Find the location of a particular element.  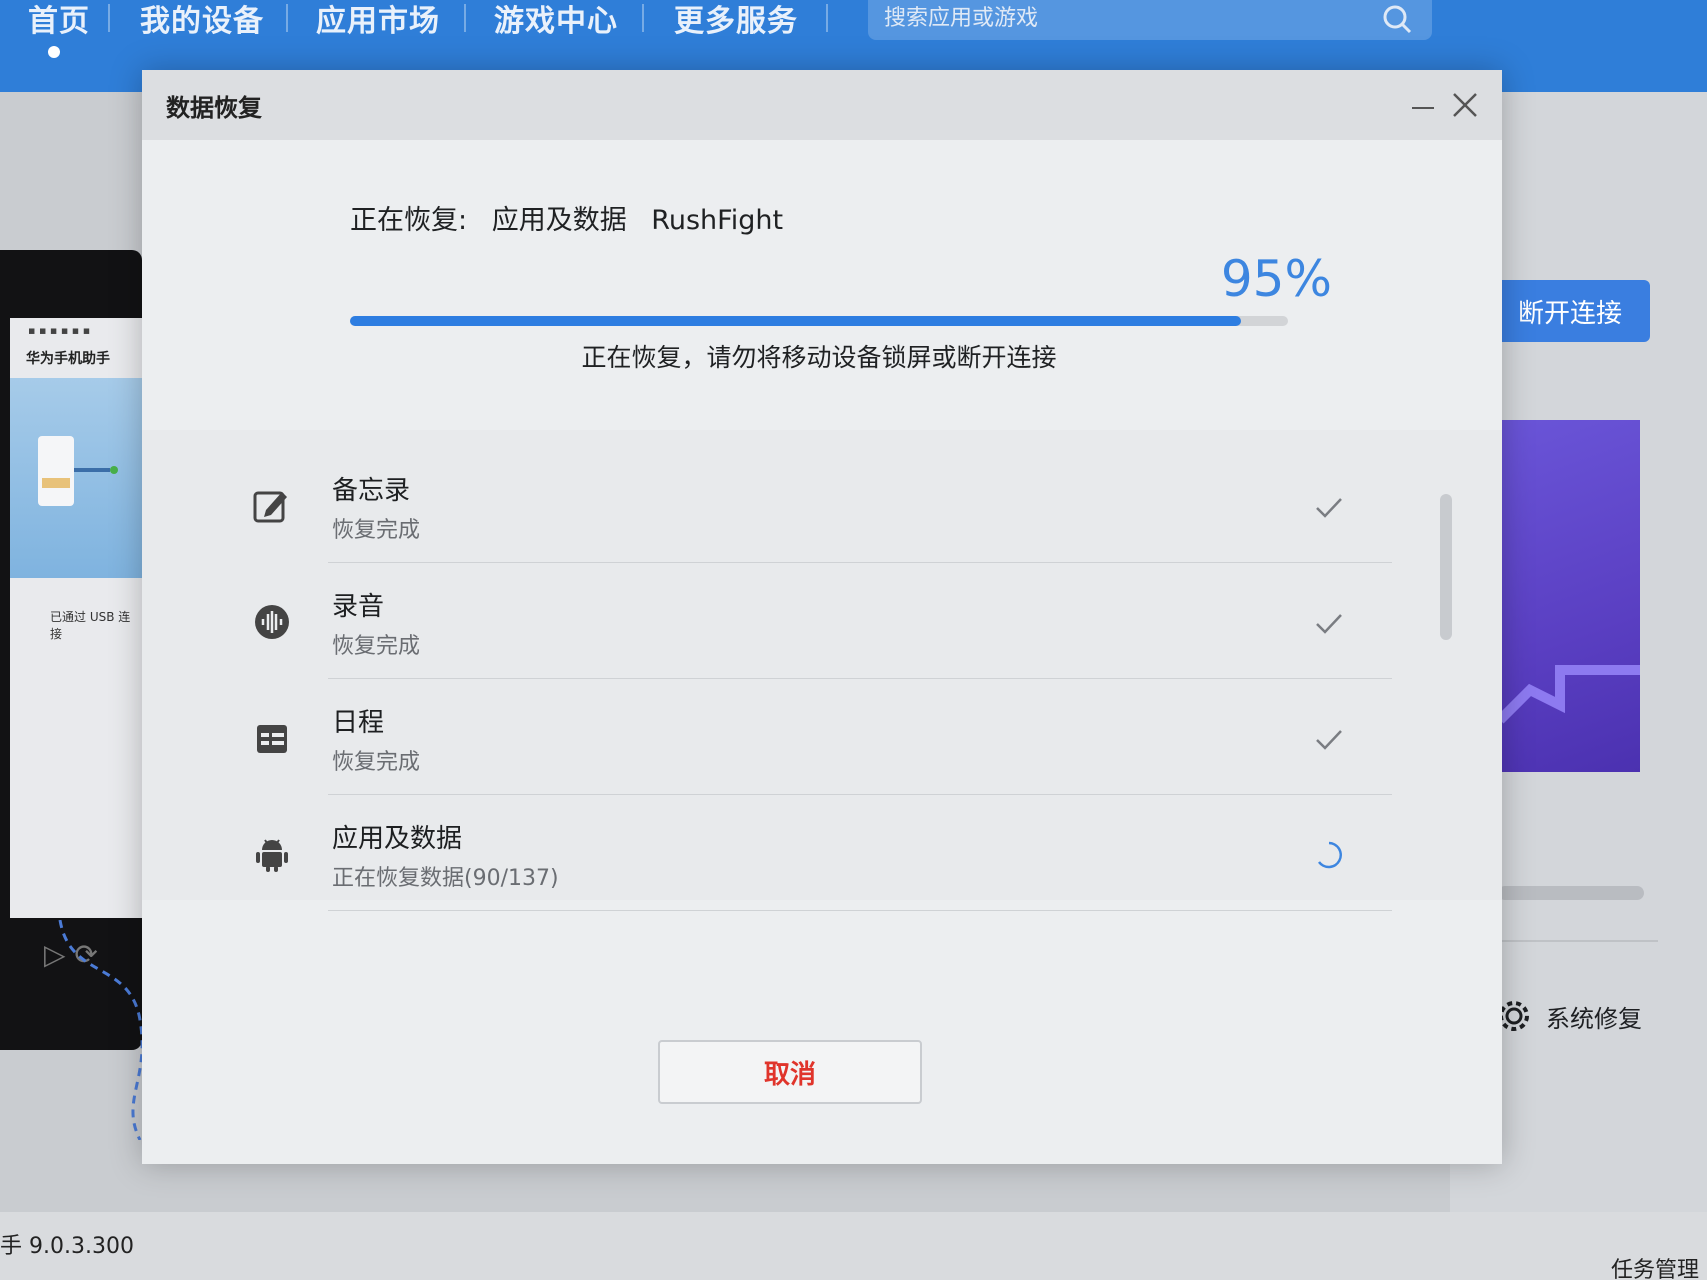

list-item: 录音 恢复完成 is located at coordinates (767, 624).